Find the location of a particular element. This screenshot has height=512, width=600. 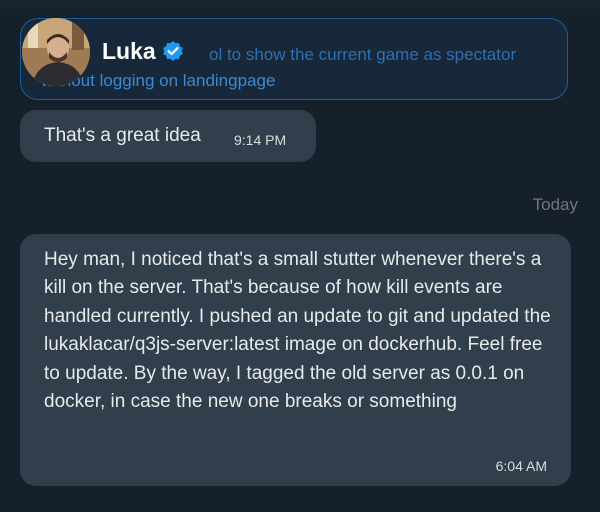

message-bubble: That's a great idea 9:14 PM is located at coordinates (168, 136).